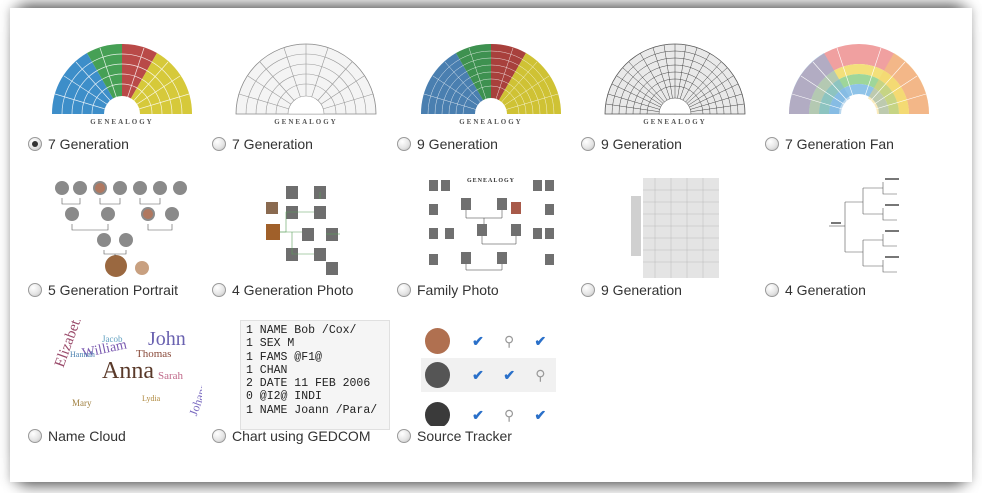  What do you see at coordinates (293, 290) in the screenshot?
I see `option-label: 4 Generation Photo` at bounding box center [293, 290].